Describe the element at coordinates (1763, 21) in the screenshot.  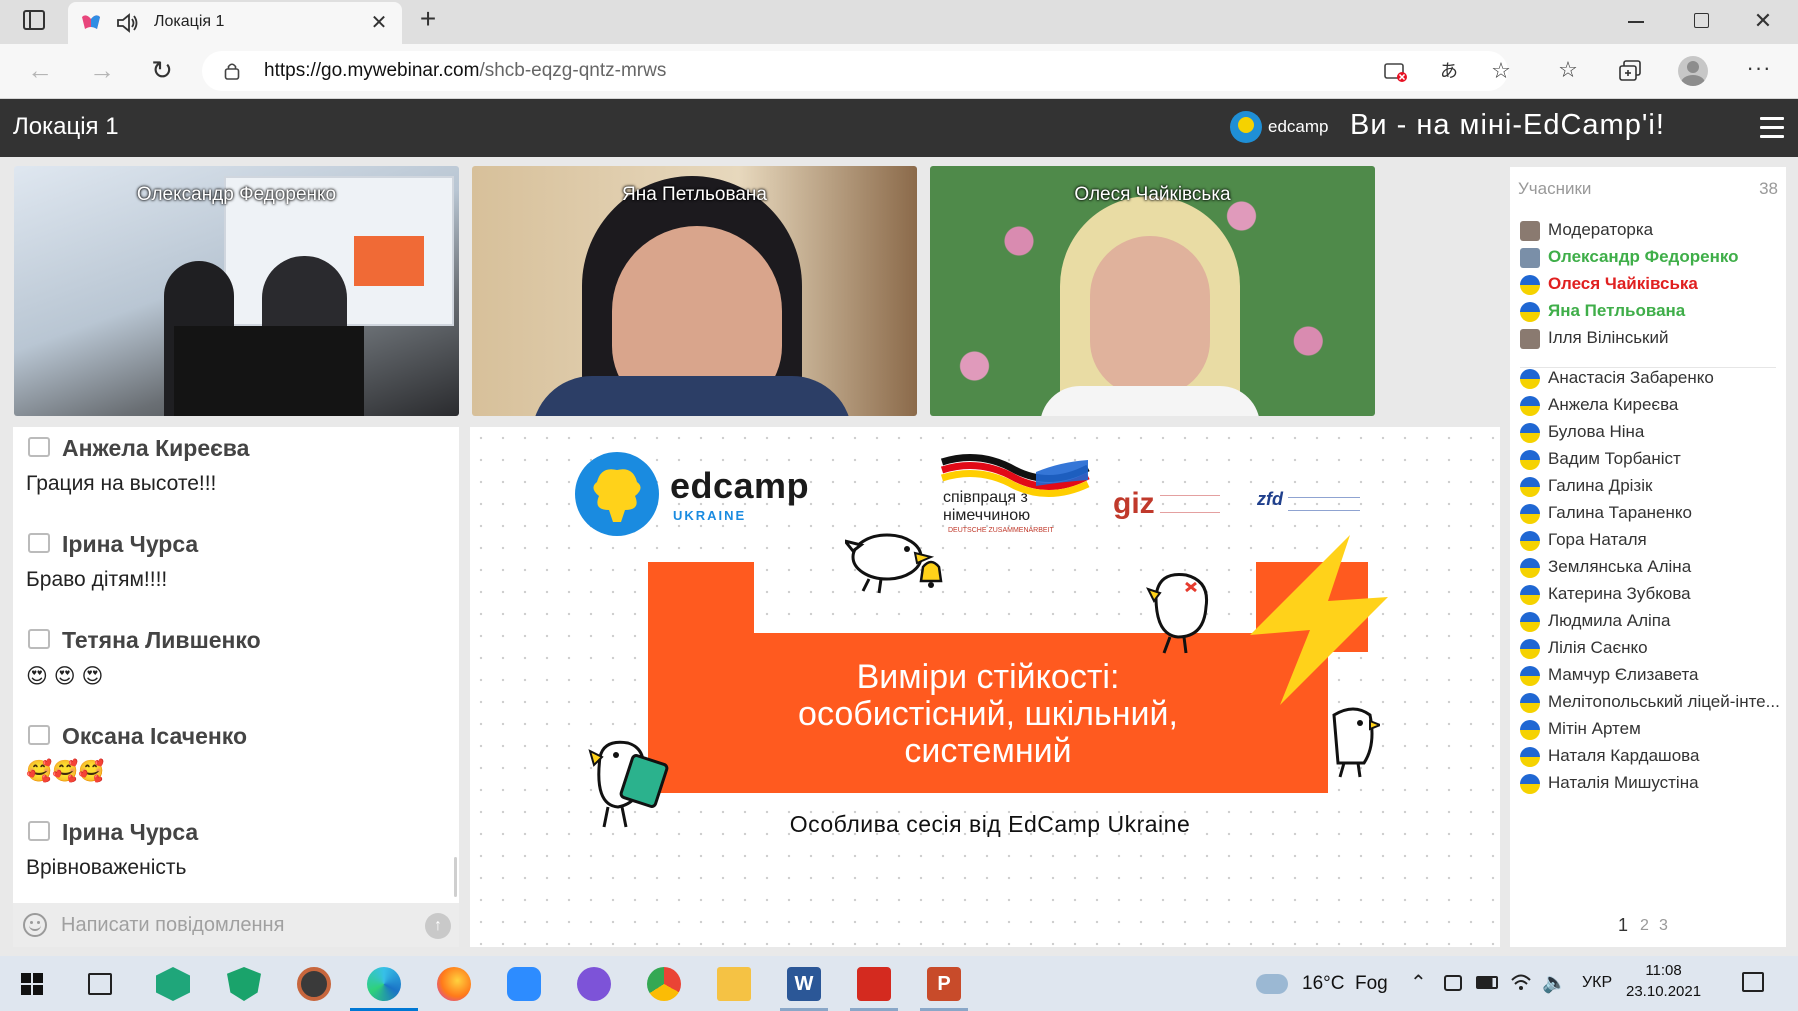
I see `close-window-icon: ✕` at that location.